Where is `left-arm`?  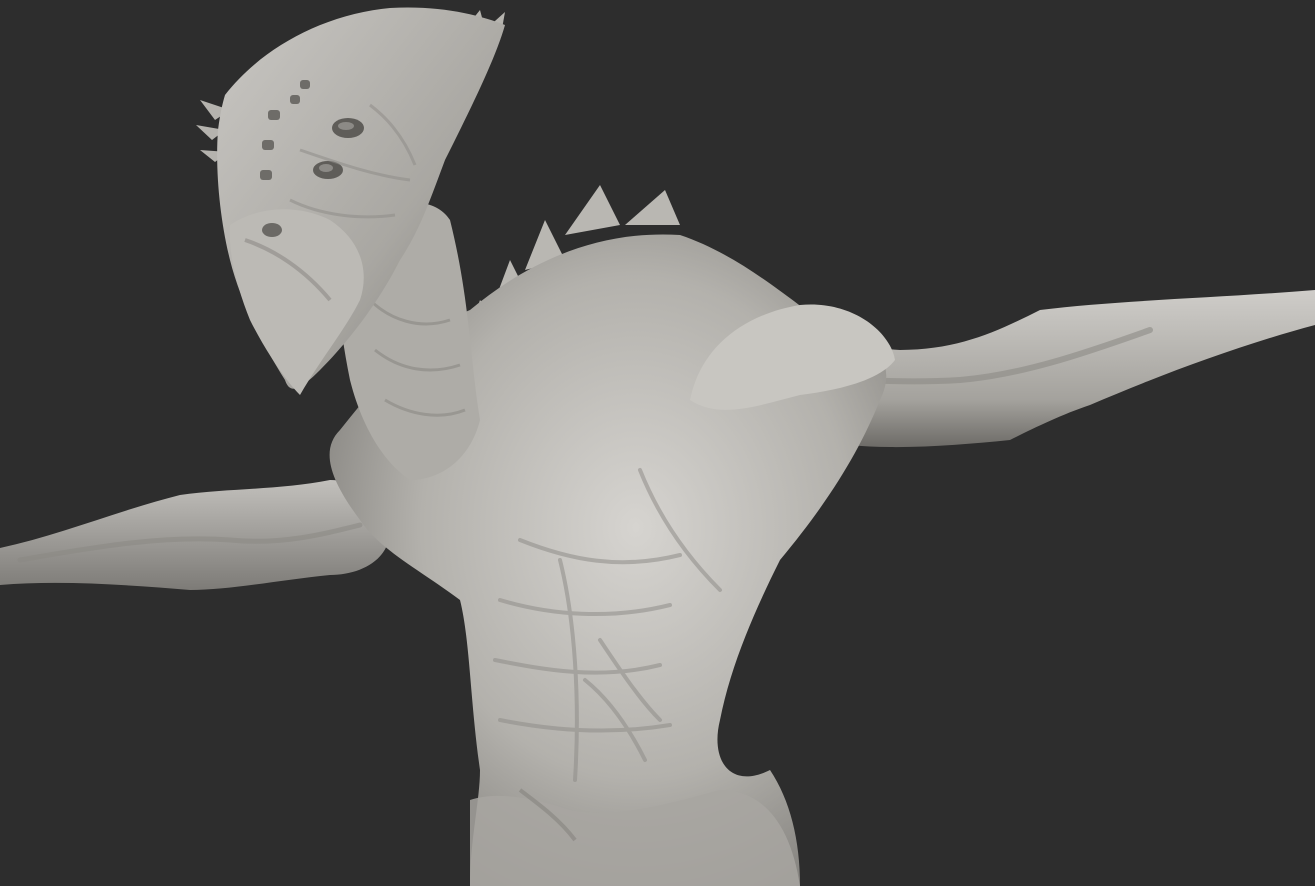 left-arm is located at coordinates (195, 535).